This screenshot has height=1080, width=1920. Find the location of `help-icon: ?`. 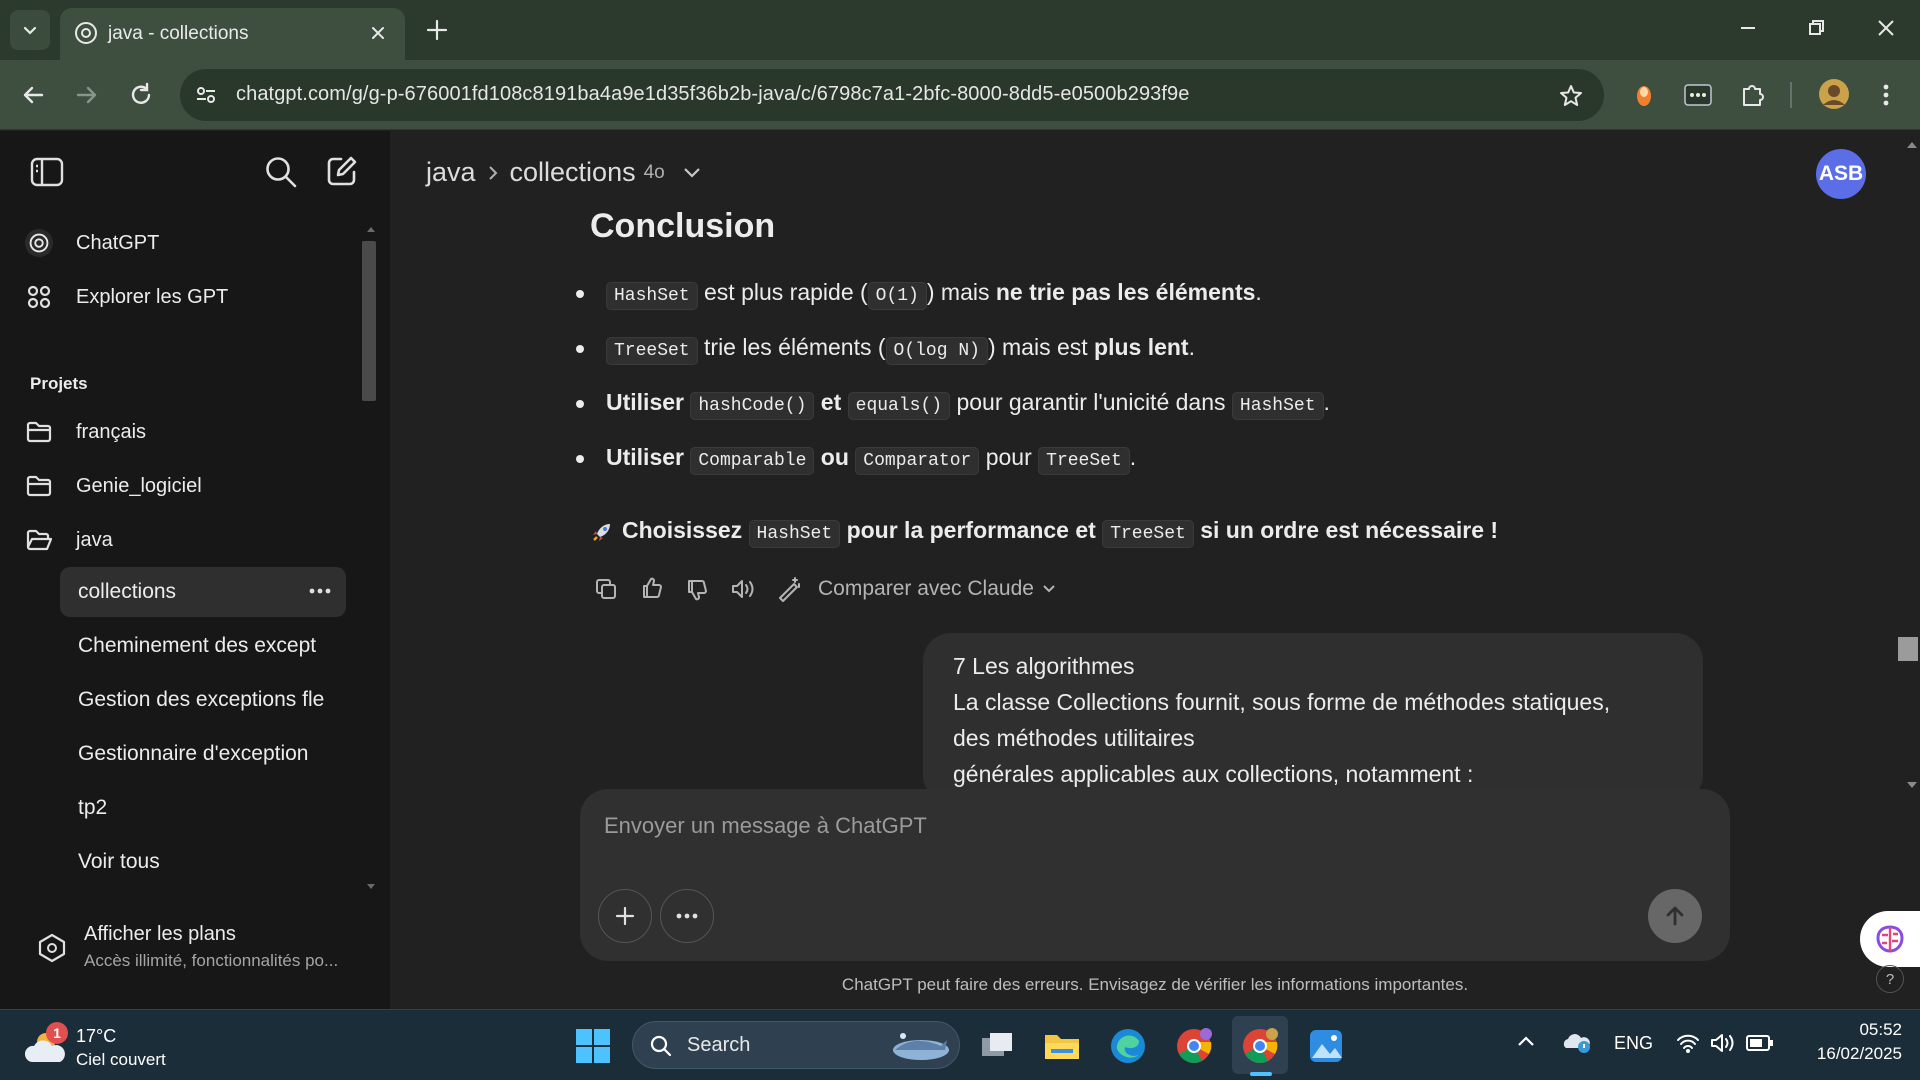

help-icon: ? is located at coordinates (1890, 979).